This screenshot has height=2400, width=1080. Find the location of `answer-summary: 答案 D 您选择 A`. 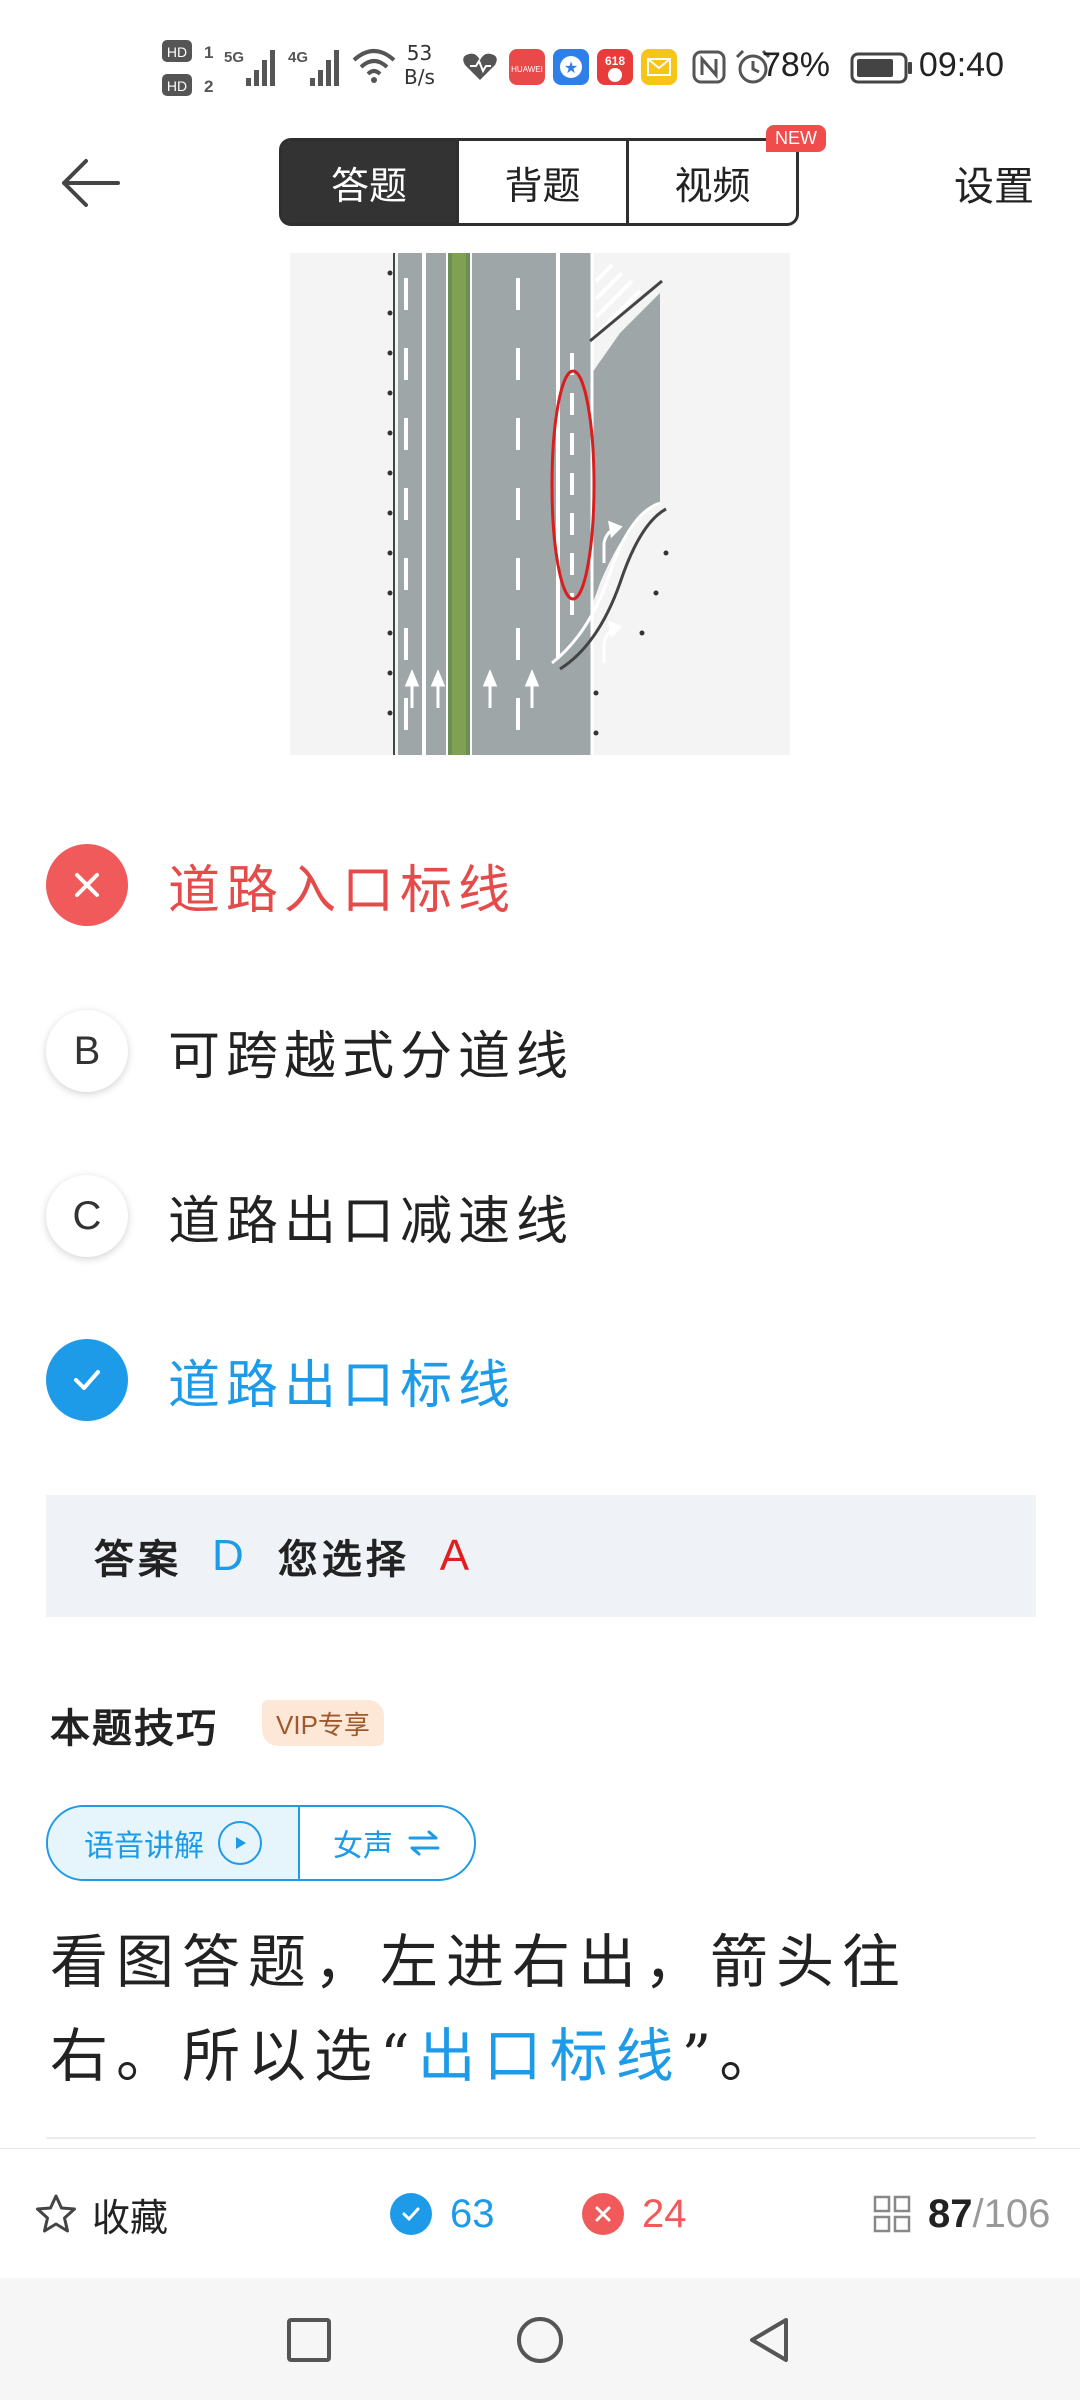

answer-summary: 答案 D 您选择 A is located at coordinates (541, 1556).